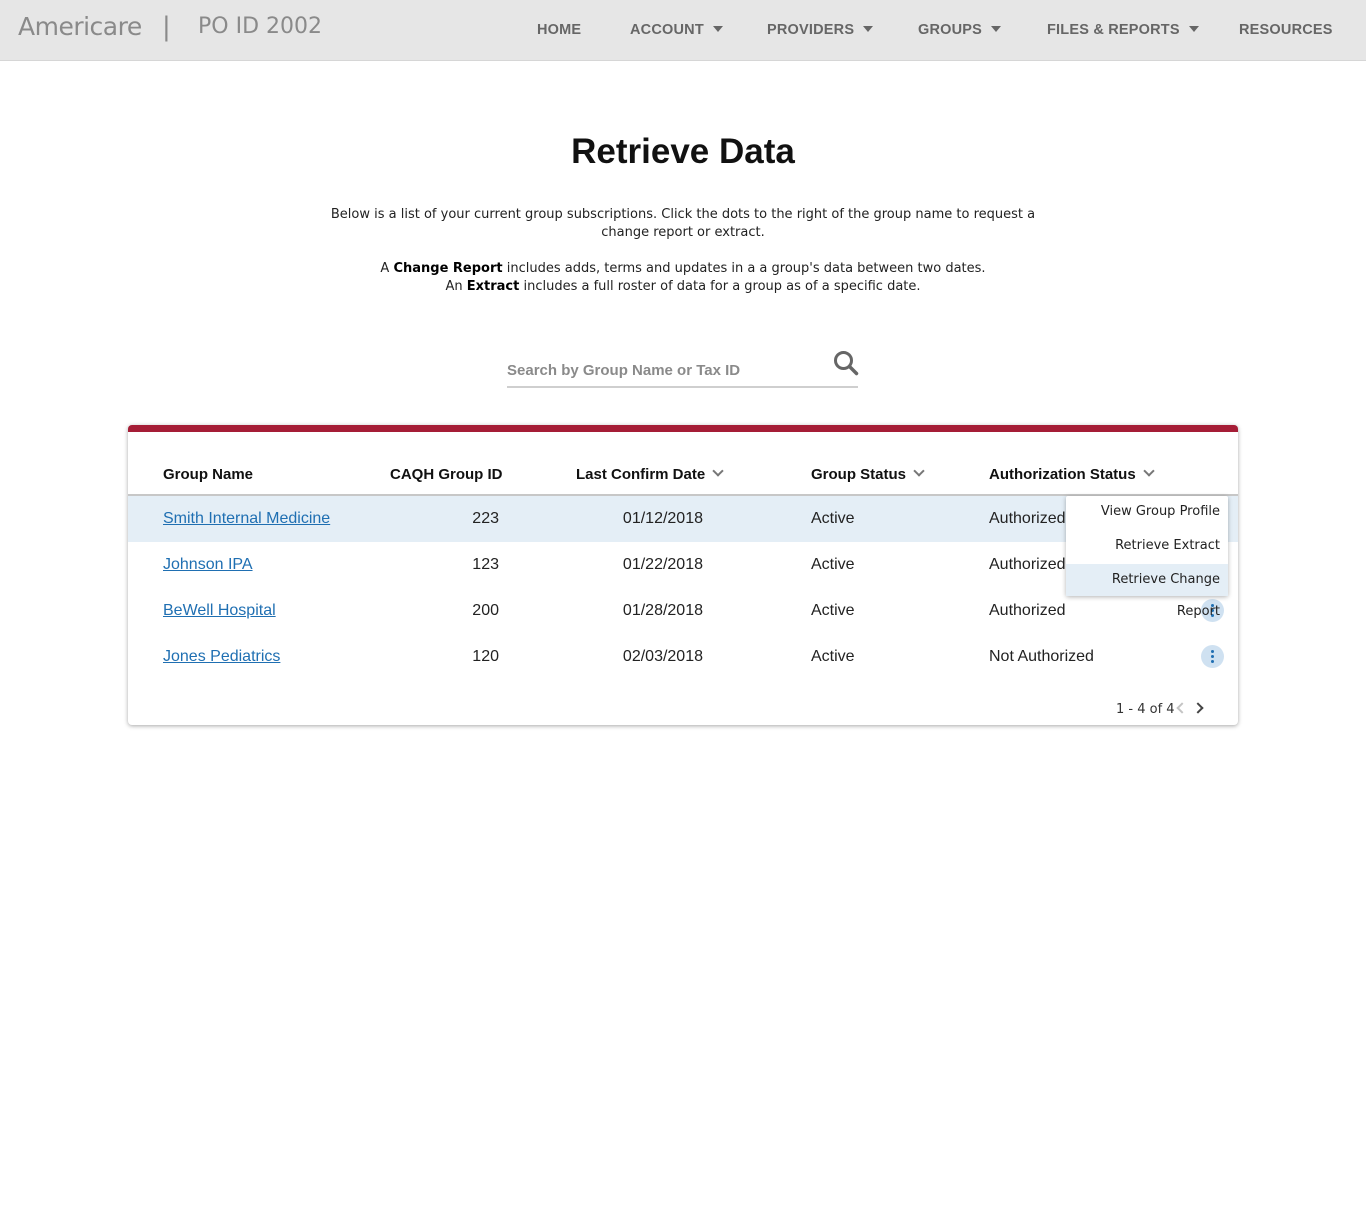  I want to click on group-name-link: BeWell Hospital, so click(219, 611).